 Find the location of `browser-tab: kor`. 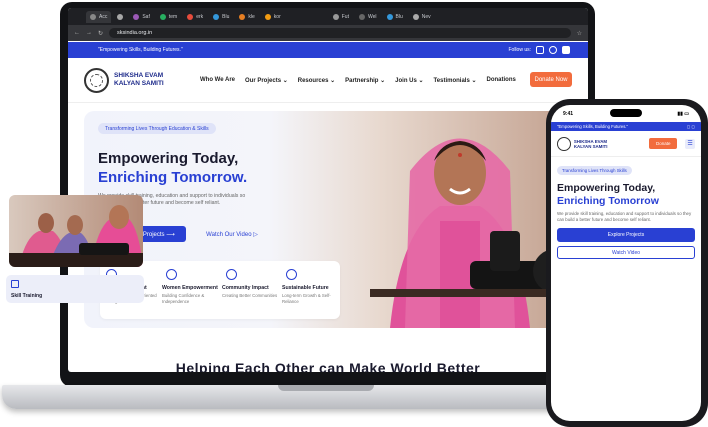

browser-tab: kor is located at coordinates (273, 17).